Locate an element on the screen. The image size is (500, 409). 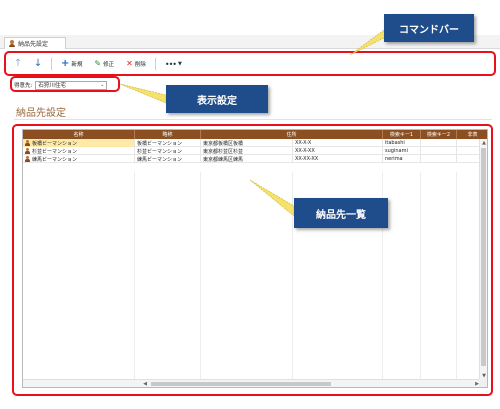
tab-label: 納品先設定 is located at coordinates (33, 44).